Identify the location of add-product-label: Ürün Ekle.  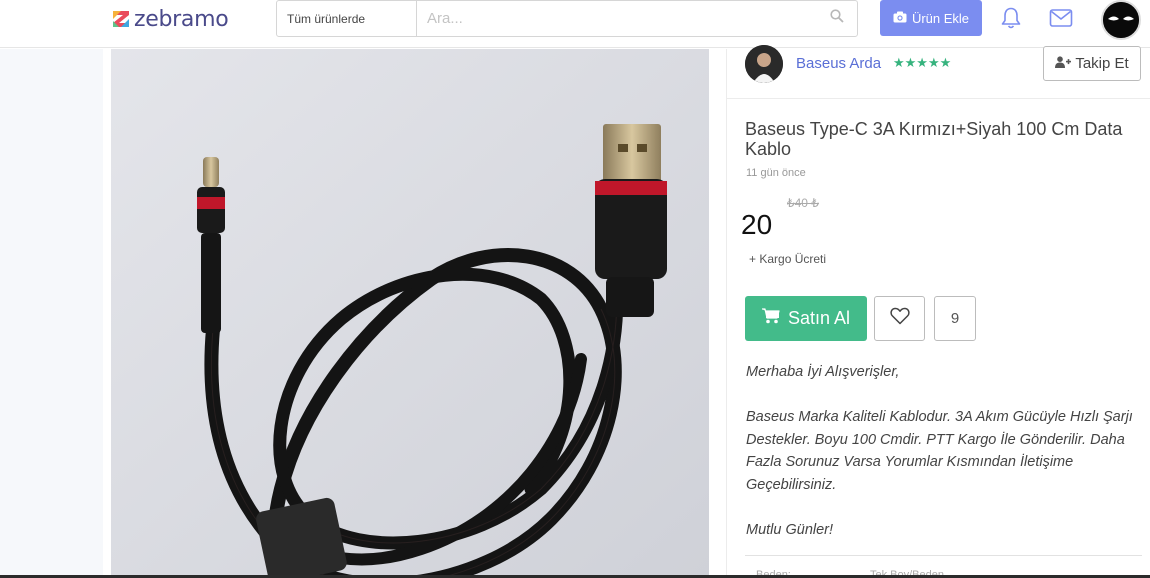
(940, 18).